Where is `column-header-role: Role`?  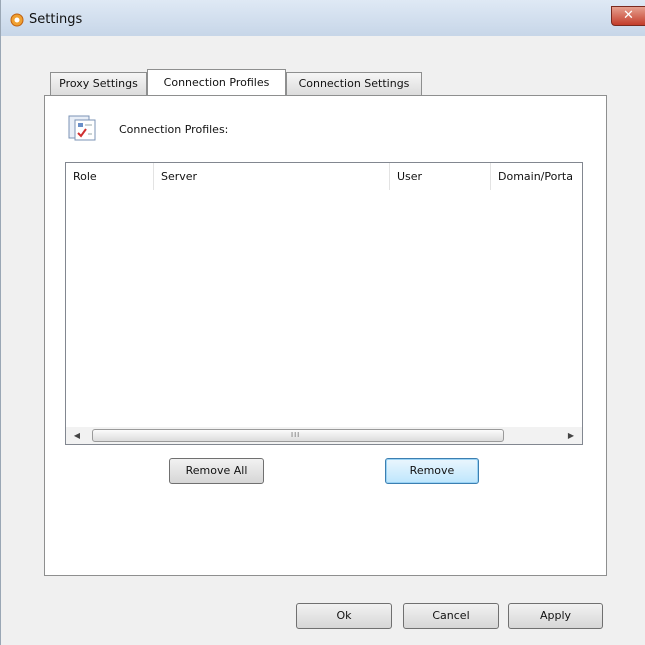 column-header-role: Role is located at coordinates (110, 176).